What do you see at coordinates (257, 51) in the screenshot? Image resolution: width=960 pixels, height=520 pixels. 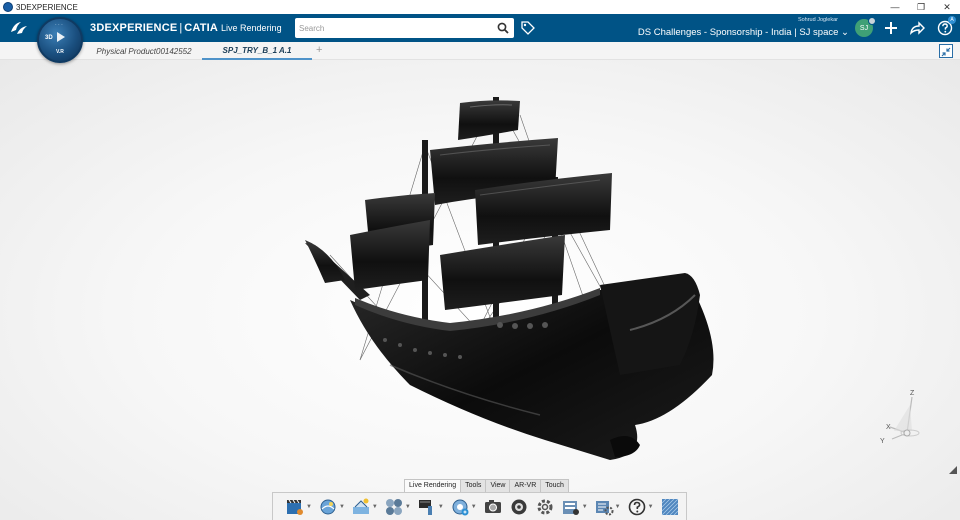 I see `tab-spj-try-b-1: SPJ_TRY_B_1 A.1` at bounding box center [257, 51].